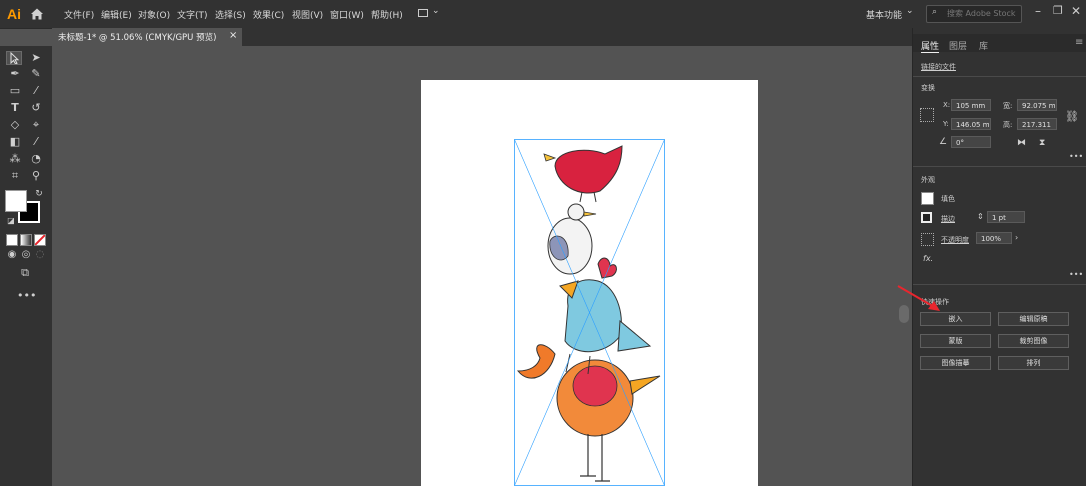 The height and width of the screenshot is (486, 1086). I want to click on selection-arrow-icon, so click(15, 58).